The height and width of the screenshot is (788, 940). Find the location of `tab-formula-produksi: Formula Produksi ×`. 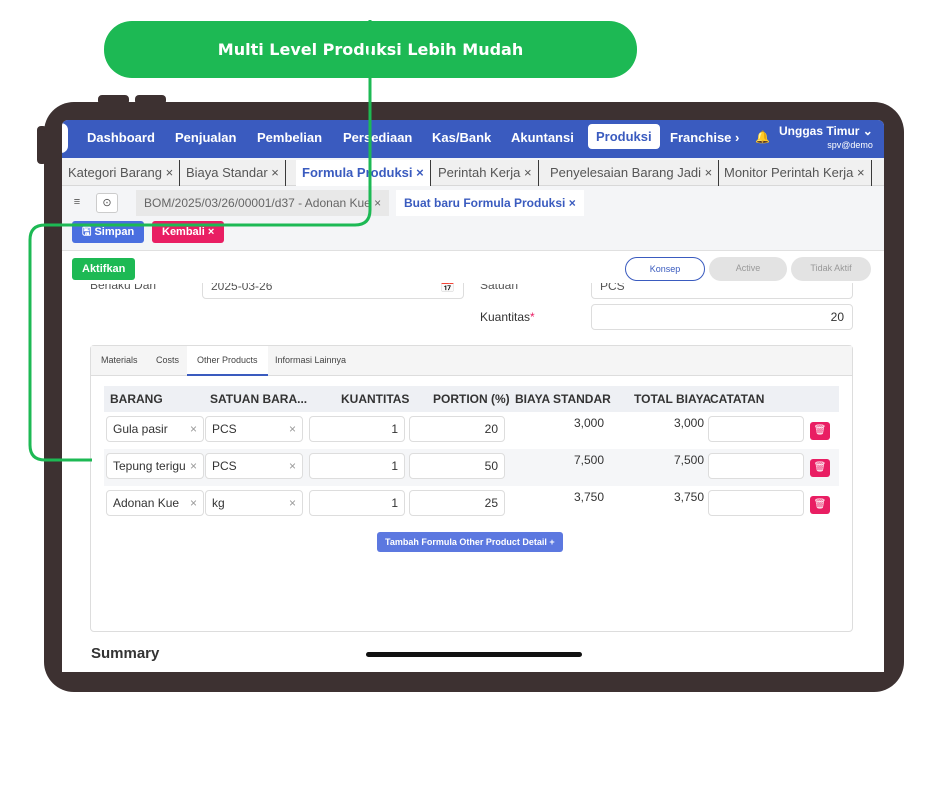

tab-formula-produksi: Formula Produksi × is located at coordinates (363, 173).